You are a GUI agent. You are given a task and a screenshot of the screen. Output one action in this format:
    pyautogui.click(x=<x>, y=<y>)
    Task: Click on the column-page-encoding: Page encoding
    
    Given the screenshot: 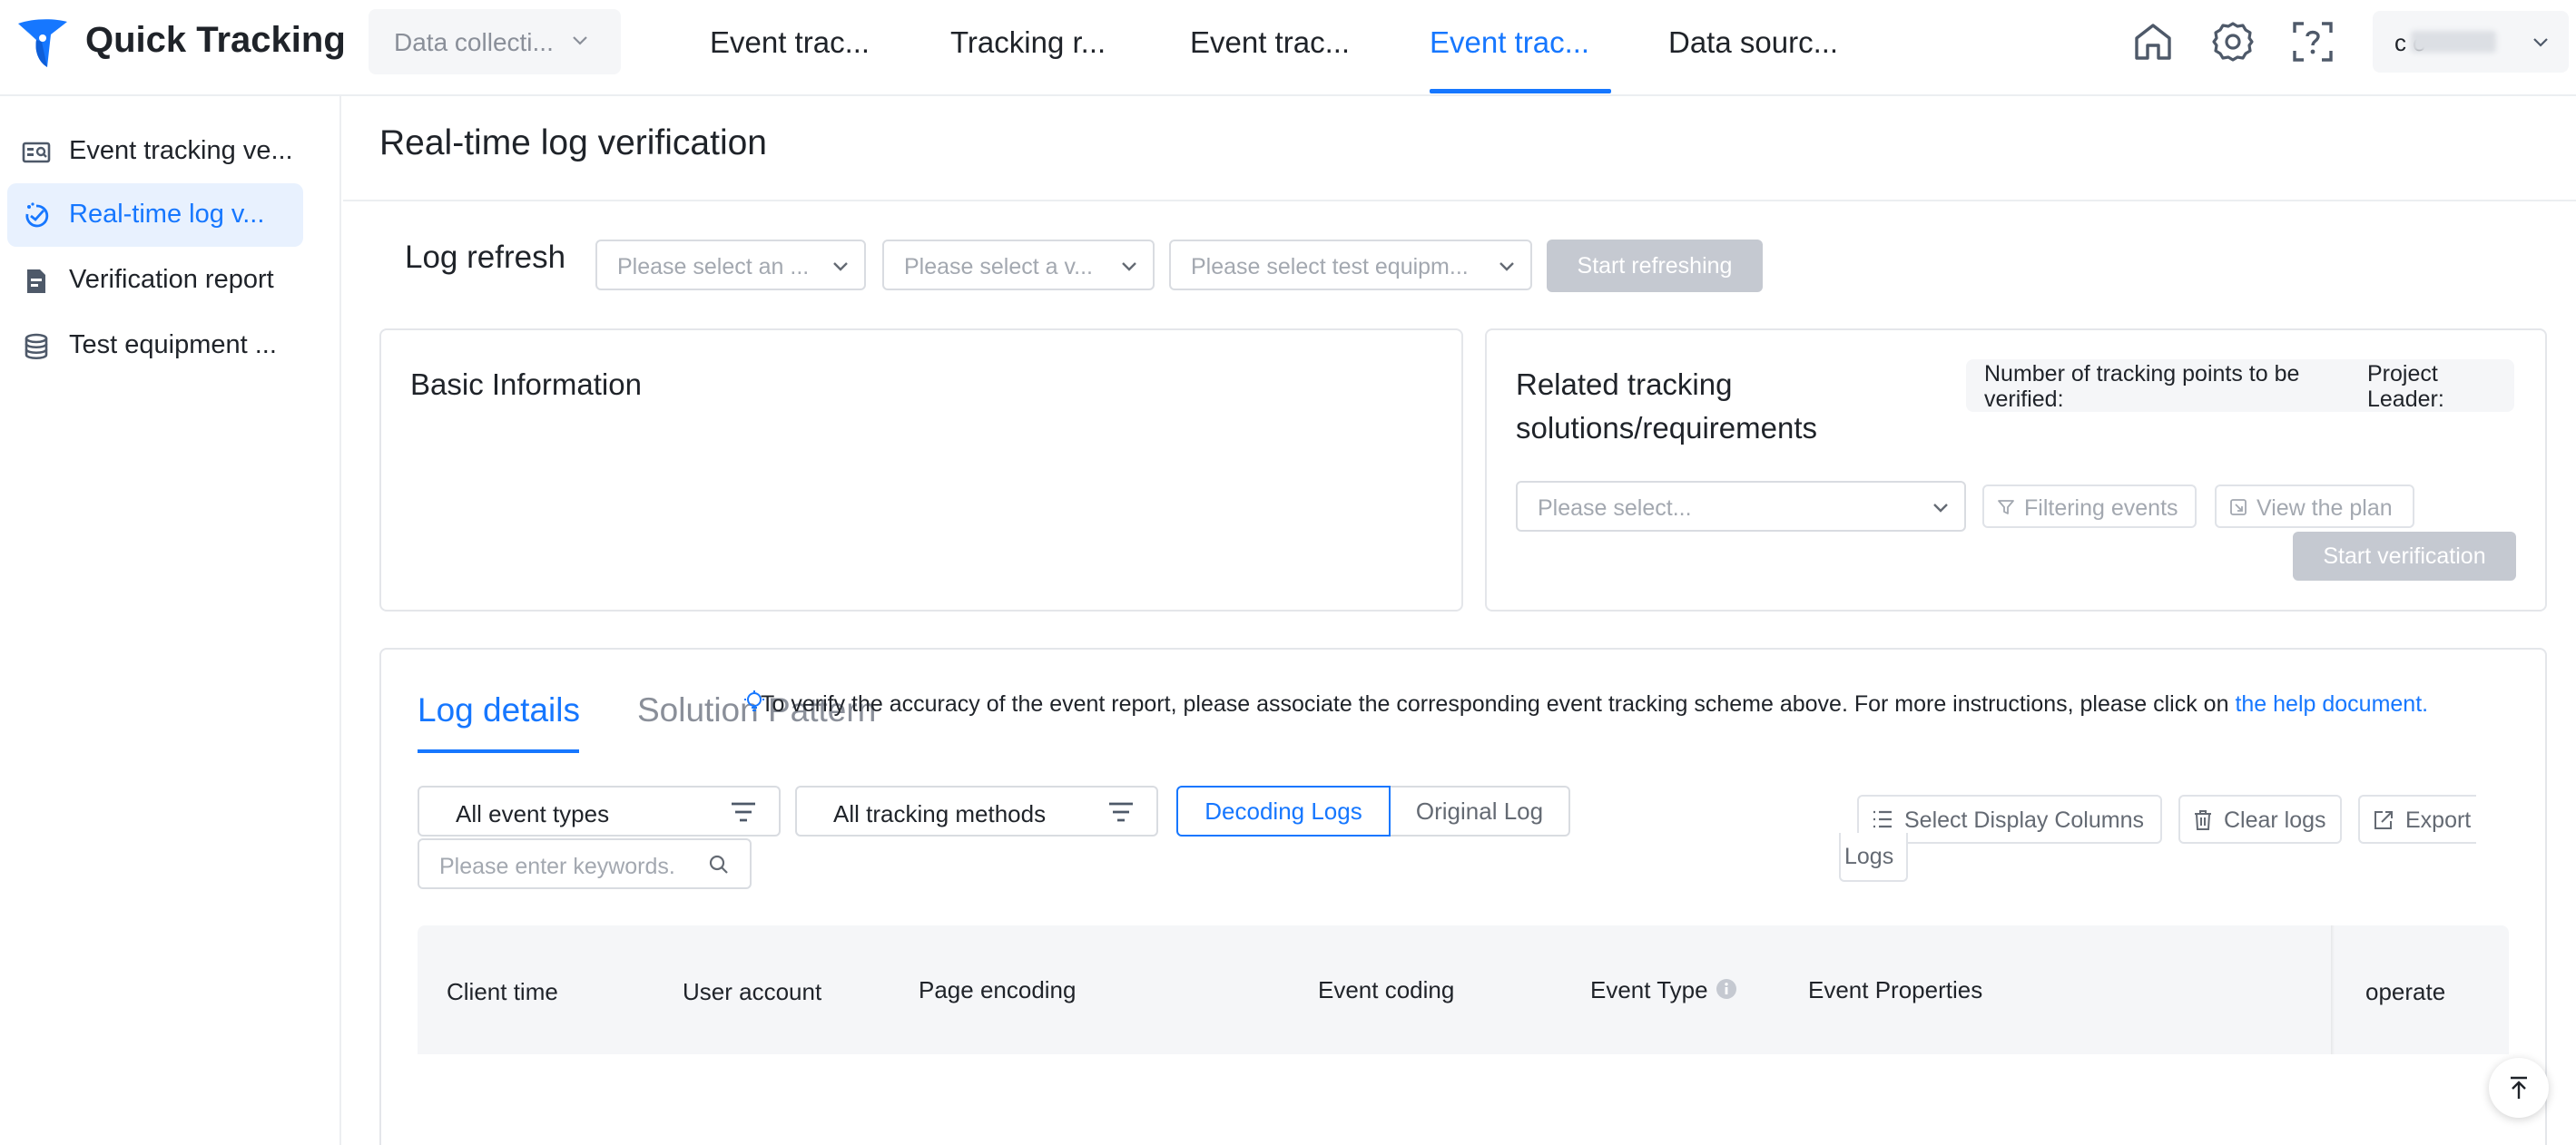 What is the action you would take?
    pyautogui.click(x=997, y=990)
    